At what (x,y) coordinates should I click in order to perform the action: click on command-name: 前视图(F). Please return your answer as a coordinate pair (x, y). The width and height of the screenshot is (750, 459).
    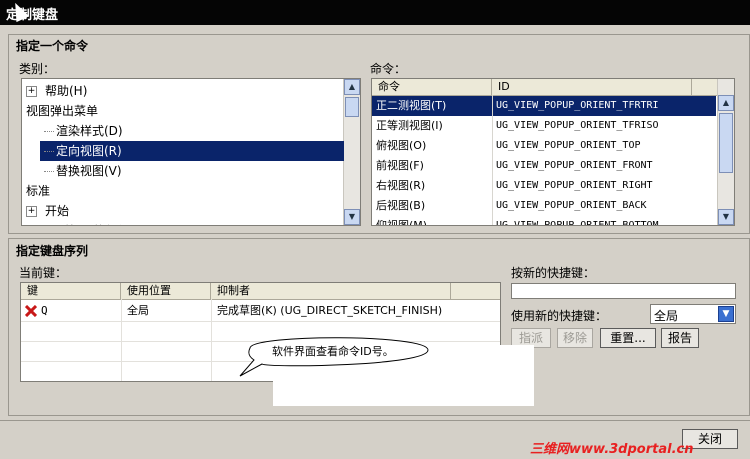
    Looking at the image, I should click on (400, 165).